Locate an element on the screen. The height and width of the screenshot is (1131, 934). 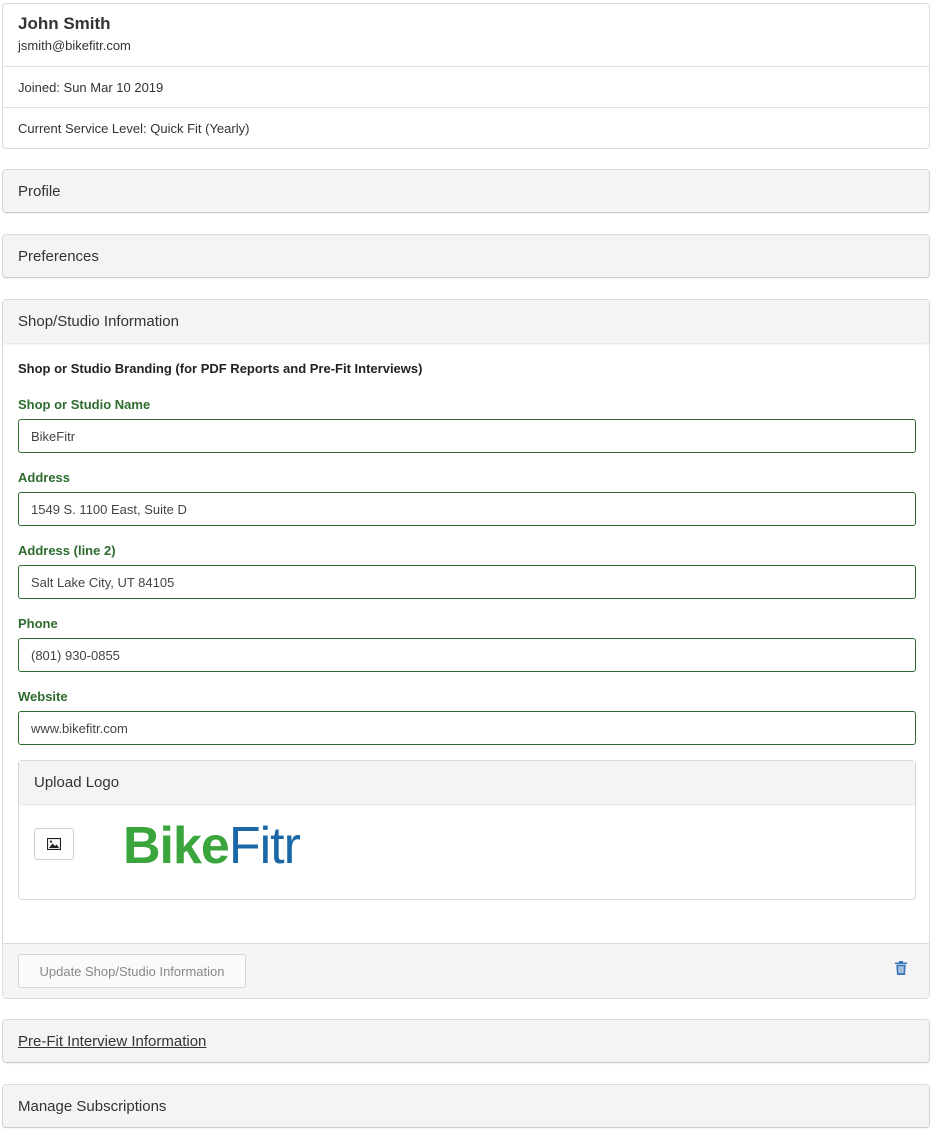
subscriptions-panel: Manage Subscriptions is located at coordinates (466, 1106).